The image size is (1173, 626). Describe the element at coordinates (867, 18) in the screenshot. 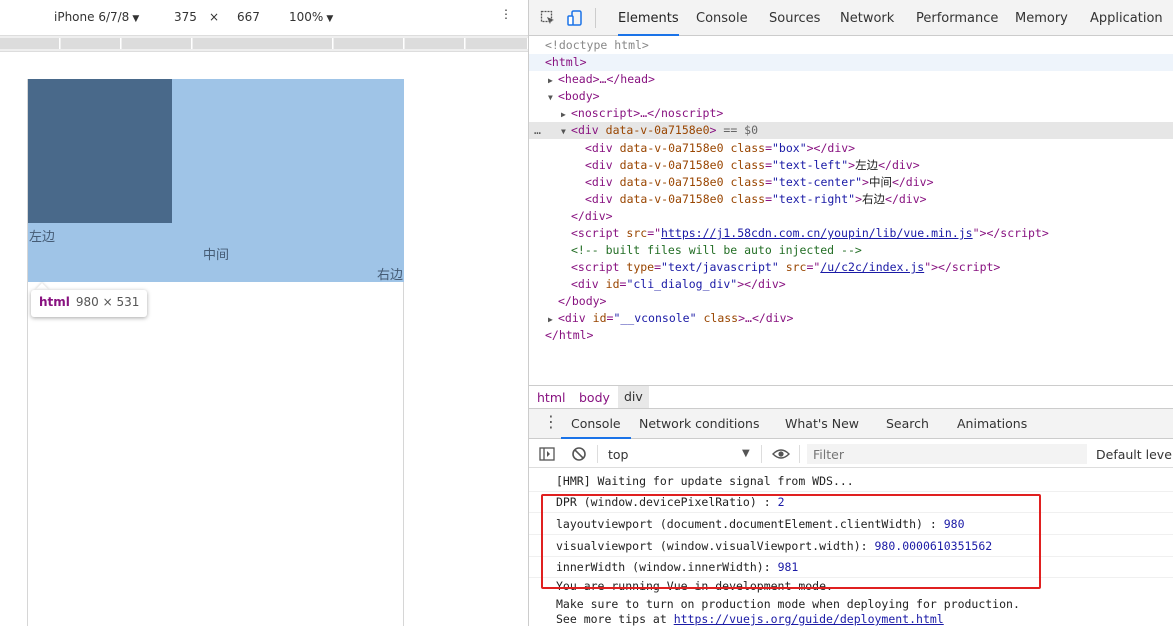

I see `tab-network: Network` at that location.